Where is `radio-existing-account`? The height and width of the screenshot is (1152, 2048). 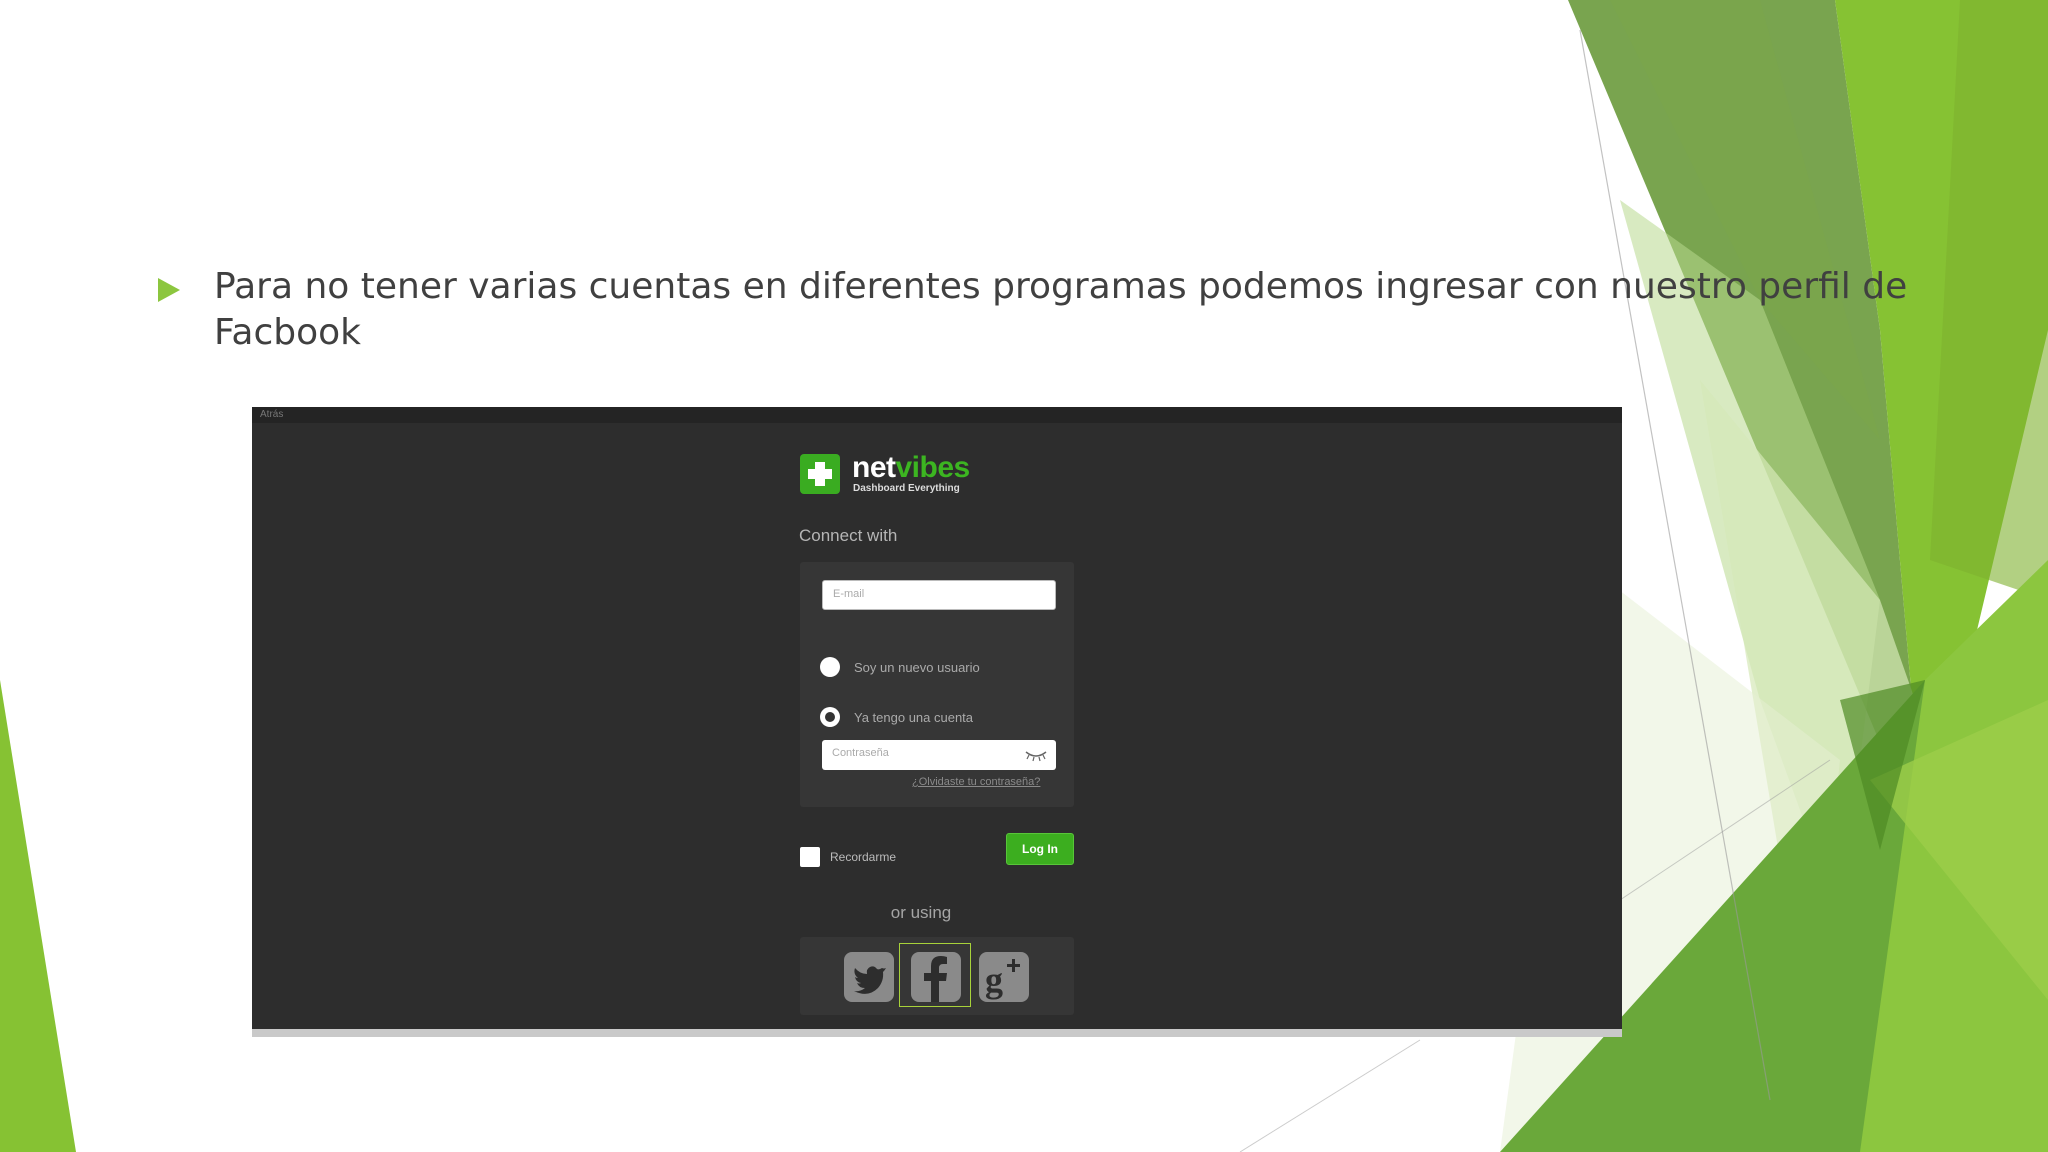
radio-existing-account is located at coordinates (830, 717).